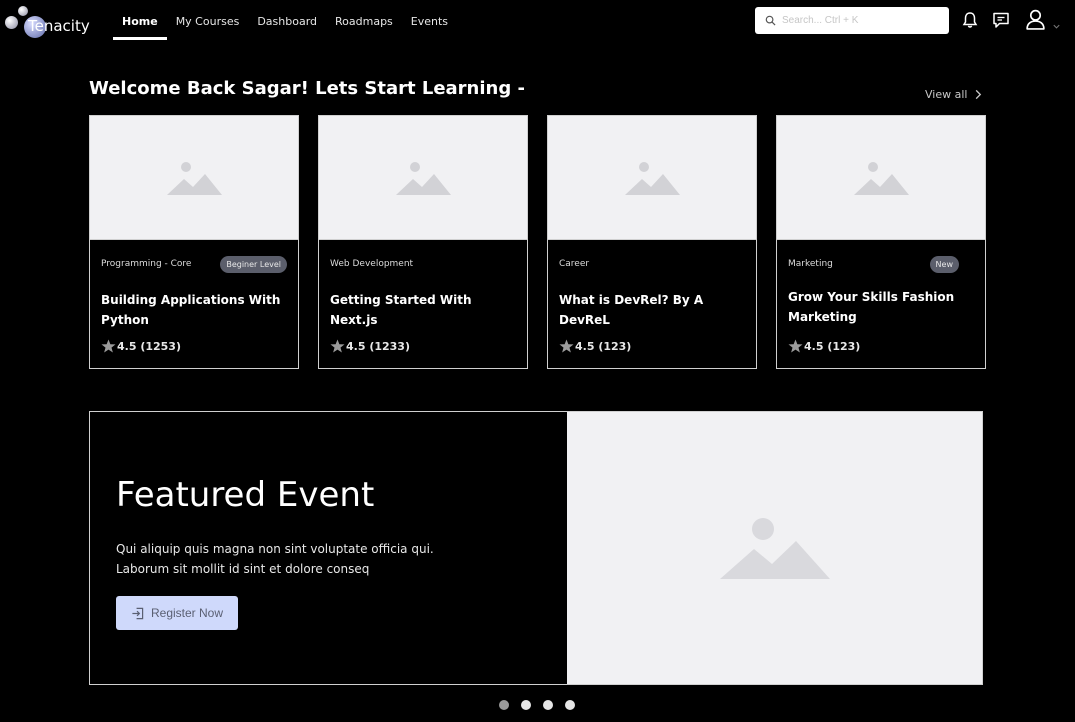 The height and width of the screenshot is (722, 1075). I want to click on brand-logo: Tenacity, so click(49, 21).